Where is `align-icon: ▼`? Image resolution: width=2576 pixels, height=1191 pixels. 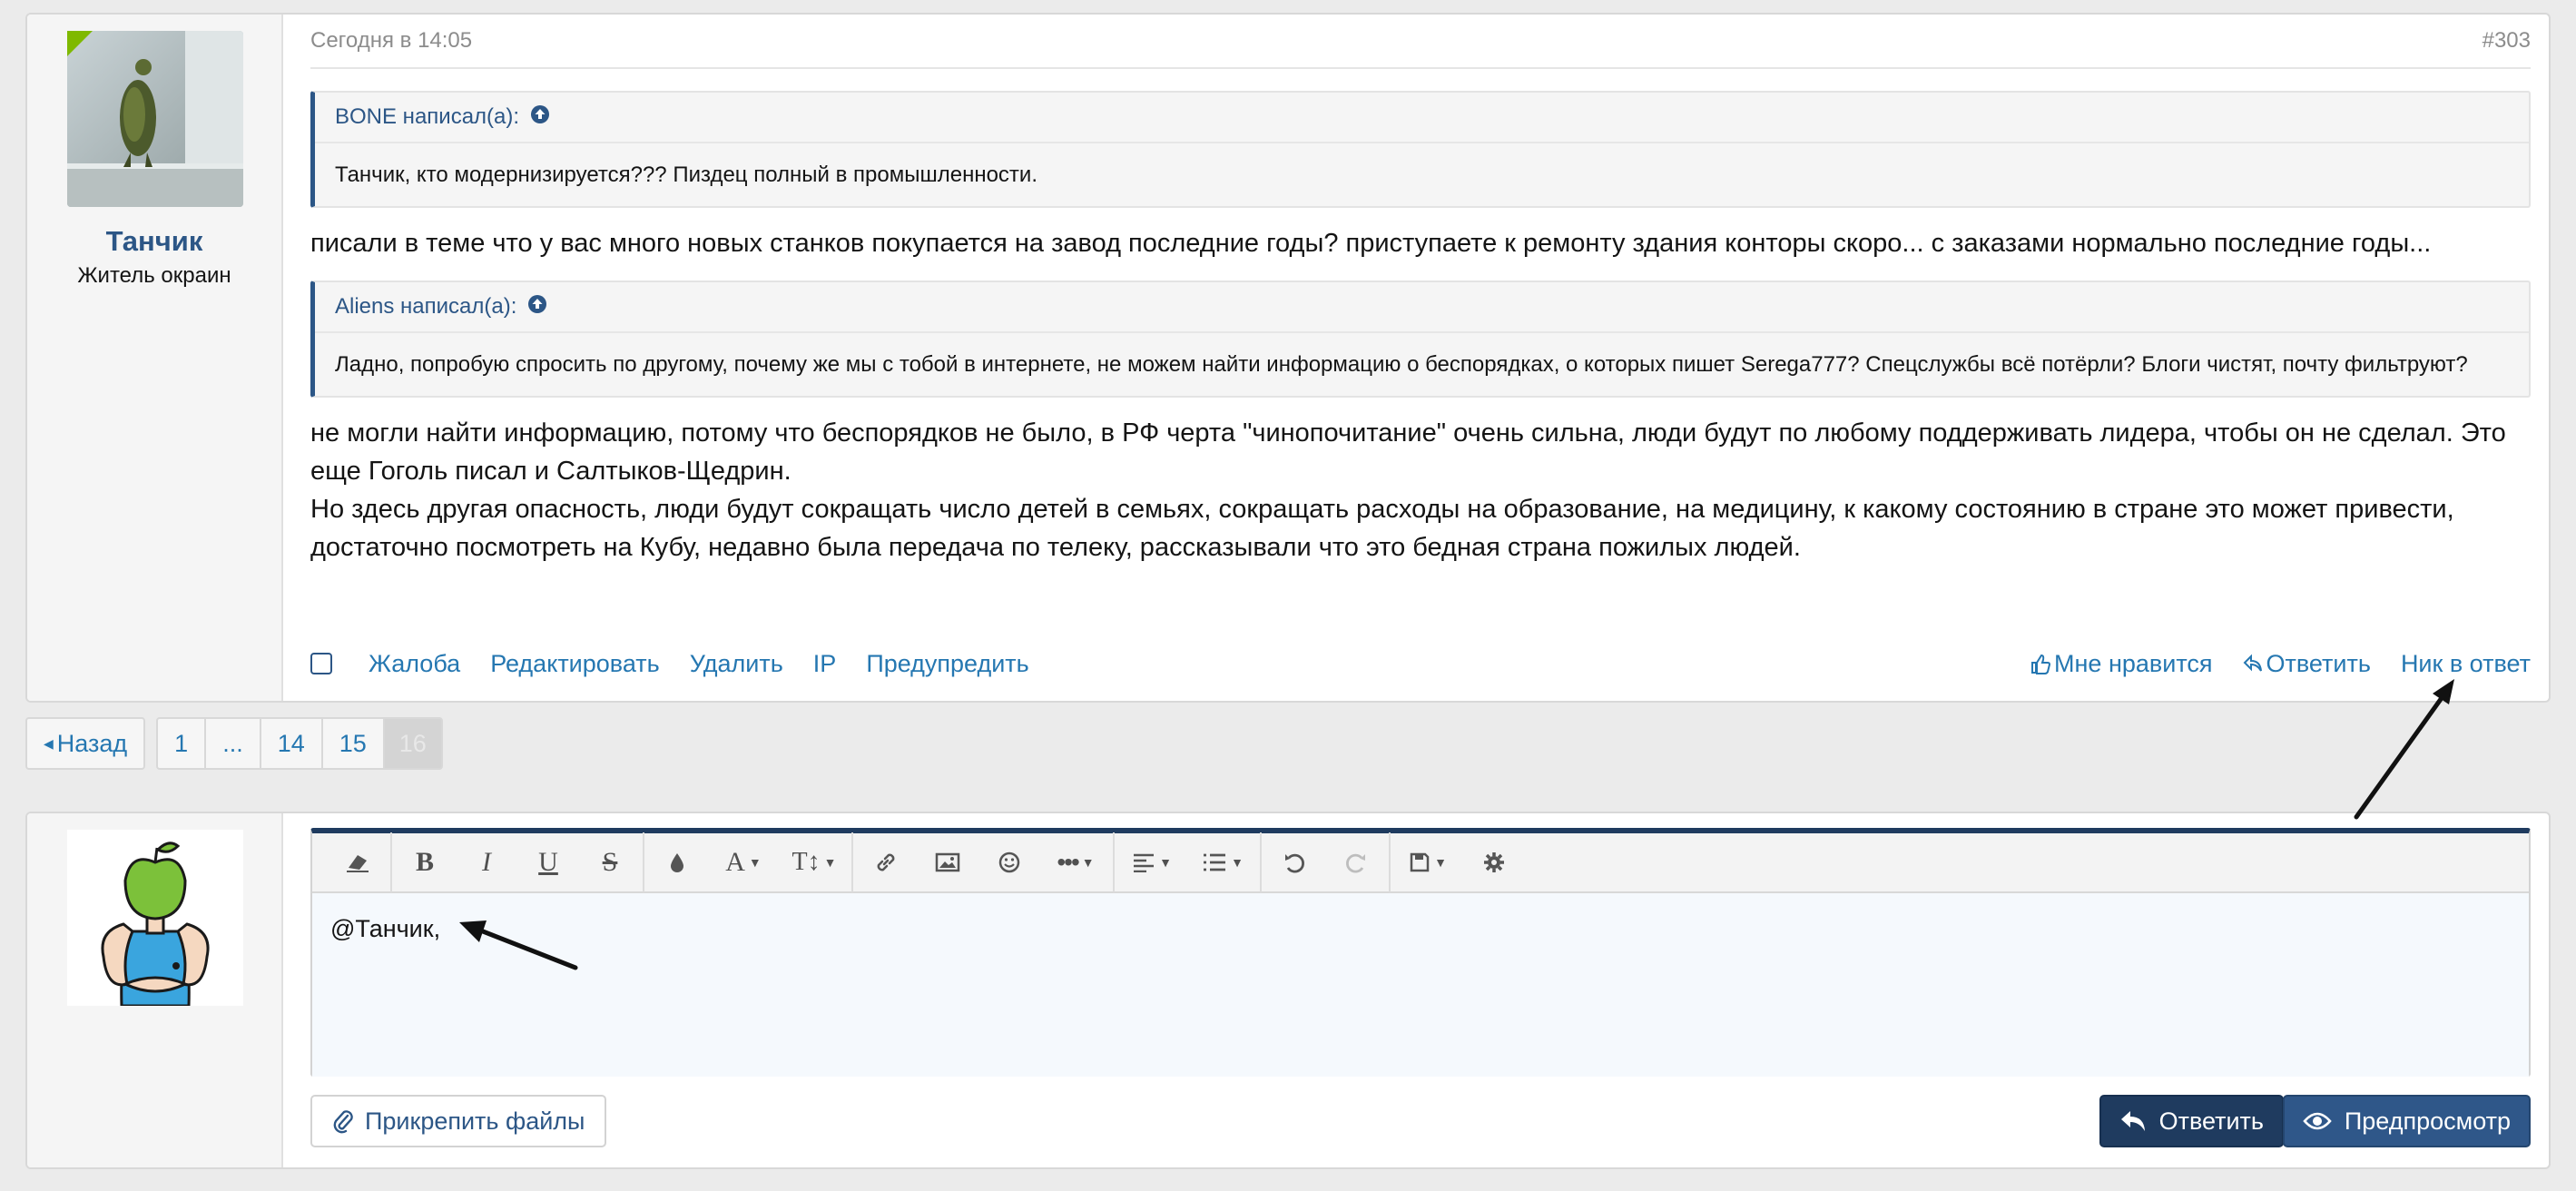 align-icon: ▼ is located at coordinates (1151, 862).